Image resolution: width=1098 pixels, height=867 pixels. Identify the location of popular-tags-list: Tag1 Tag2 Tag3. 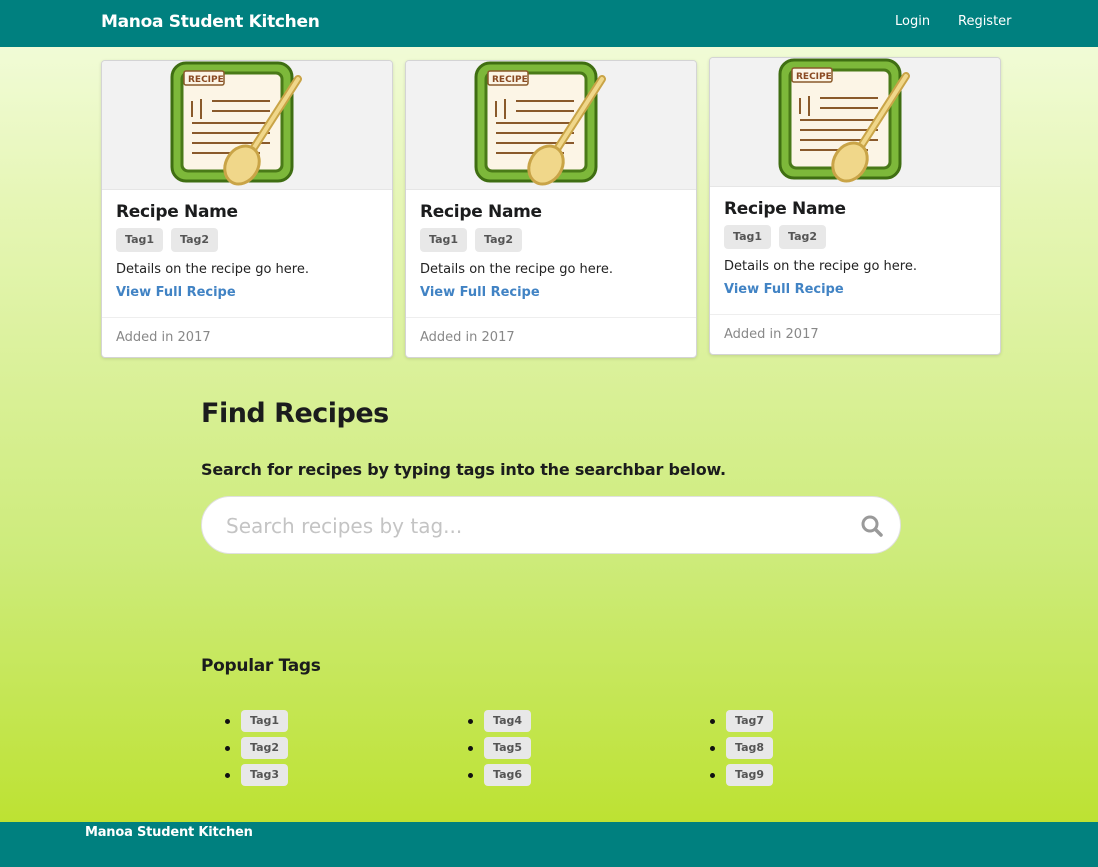
(256, 749).